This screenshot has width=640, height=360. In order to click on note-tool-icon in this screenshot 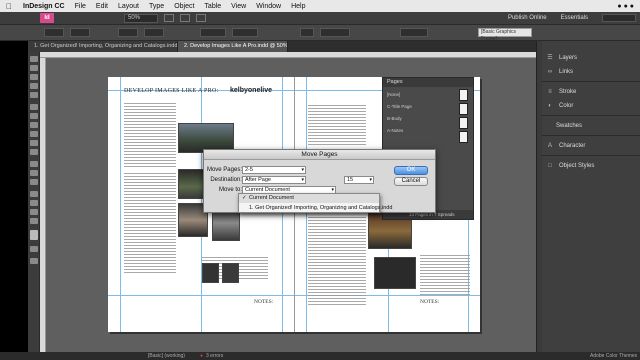, I will do `click(34, 194)`.